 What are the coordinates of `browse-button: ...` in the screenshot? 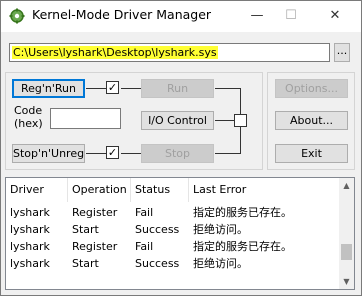 It's located at (342, 52).